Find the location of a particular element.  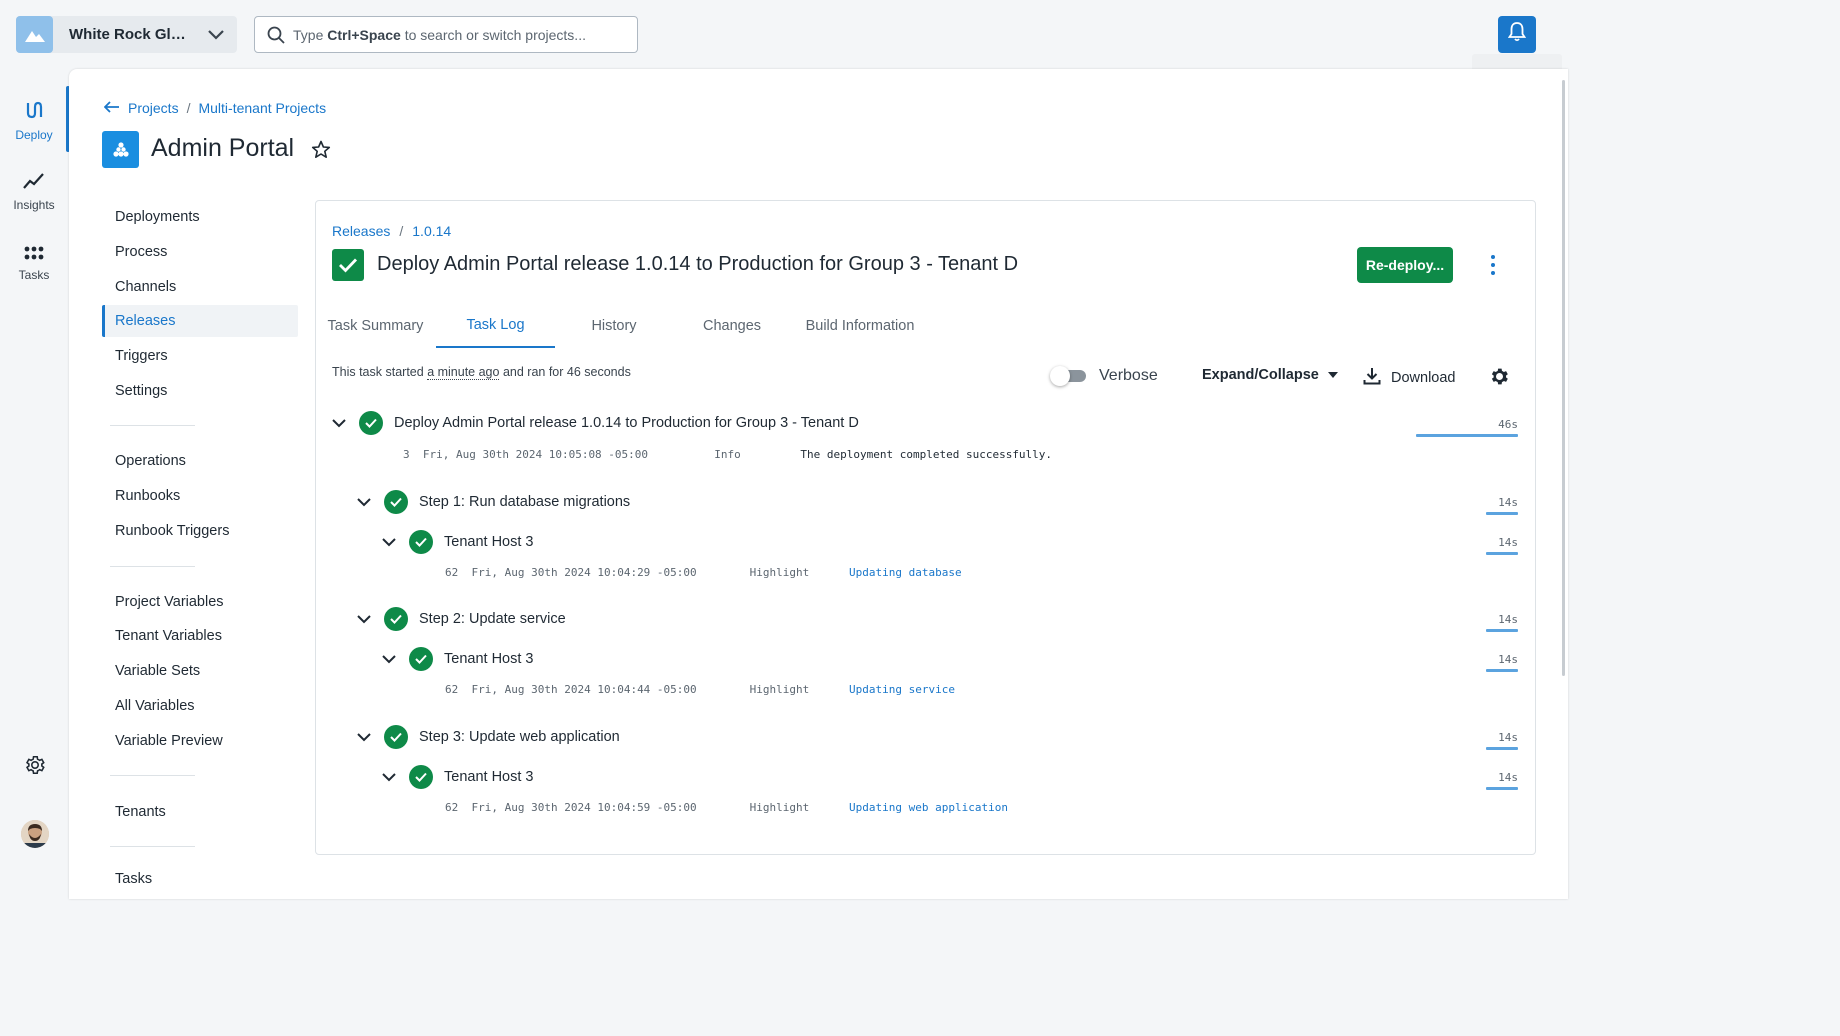

breadcrumb: Projects / Multi-tenant Projects is located at coordinates (214, 108).